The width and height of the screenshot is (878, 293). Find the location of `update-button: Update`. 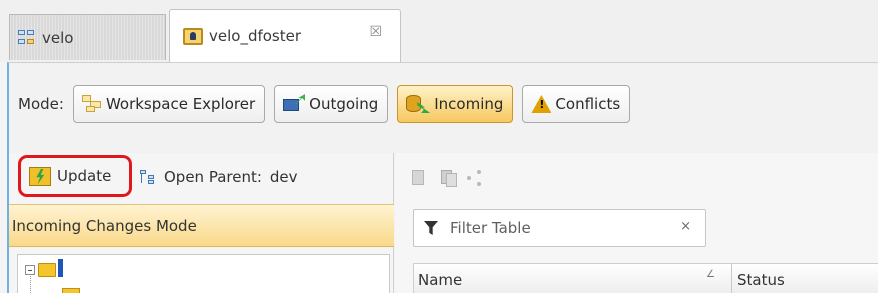

update-button: Update is located at coordinates (75, 176).